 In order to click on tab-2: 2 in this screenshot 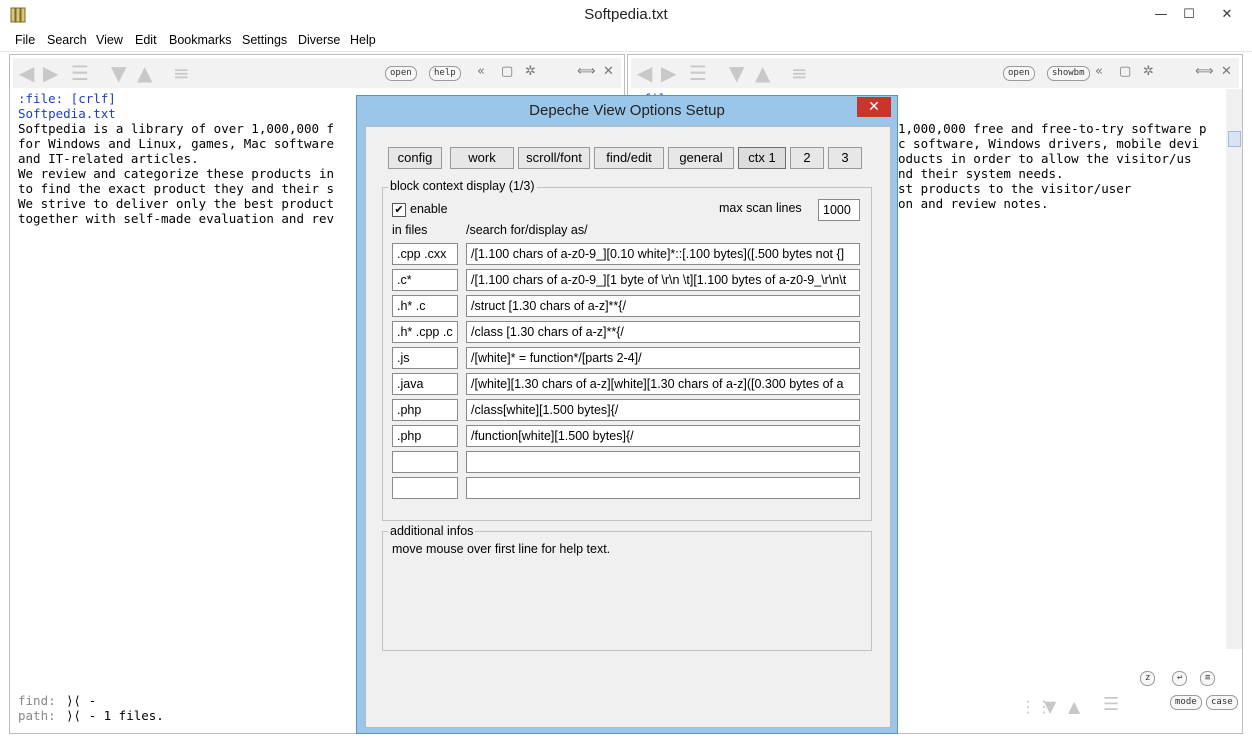, I will do `click(807, 158)`.